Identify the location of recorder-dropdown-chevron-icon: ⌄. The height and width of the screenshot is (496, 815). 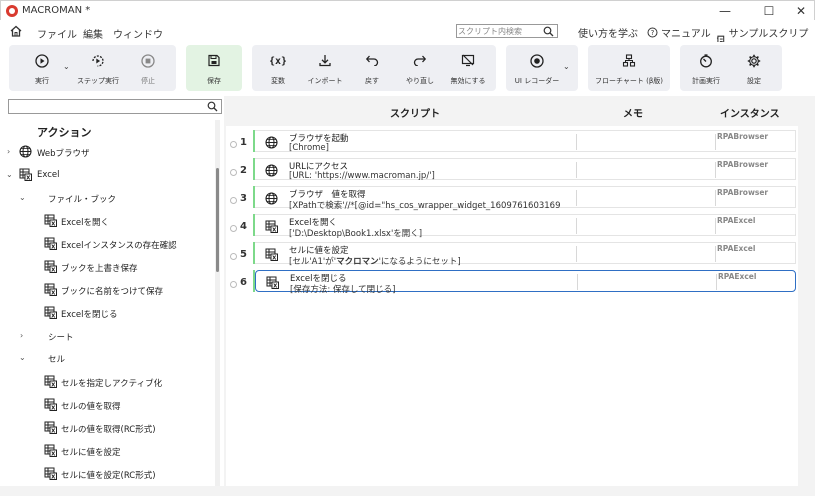
(566, 66).